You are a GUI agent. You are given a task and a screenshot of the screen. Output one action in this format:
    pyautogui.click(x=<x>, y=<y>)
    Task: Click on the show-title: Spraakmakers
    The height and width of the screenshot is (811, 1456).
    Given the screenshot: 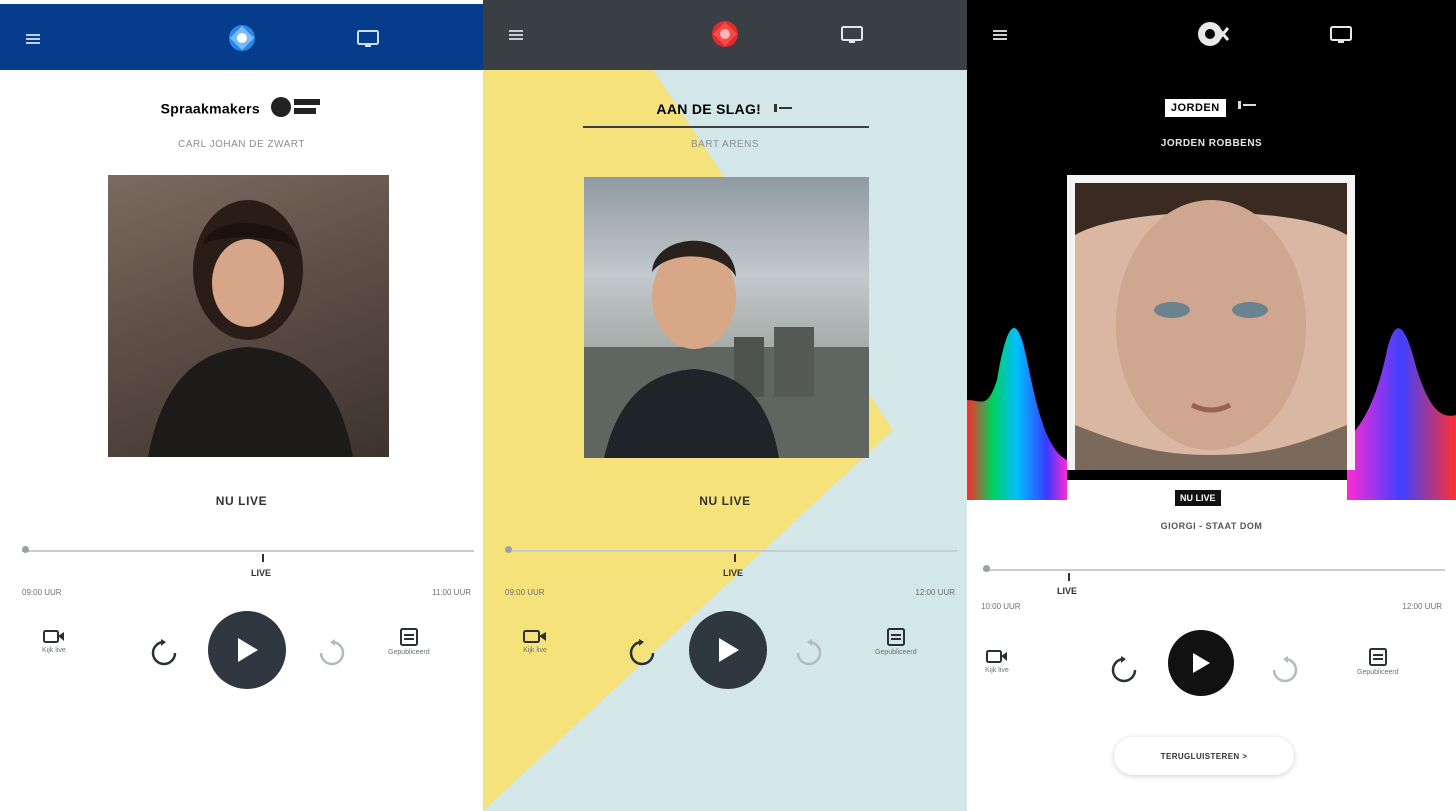 What is the action you would take?
    pyautogui.click(x=210, y=108)
    